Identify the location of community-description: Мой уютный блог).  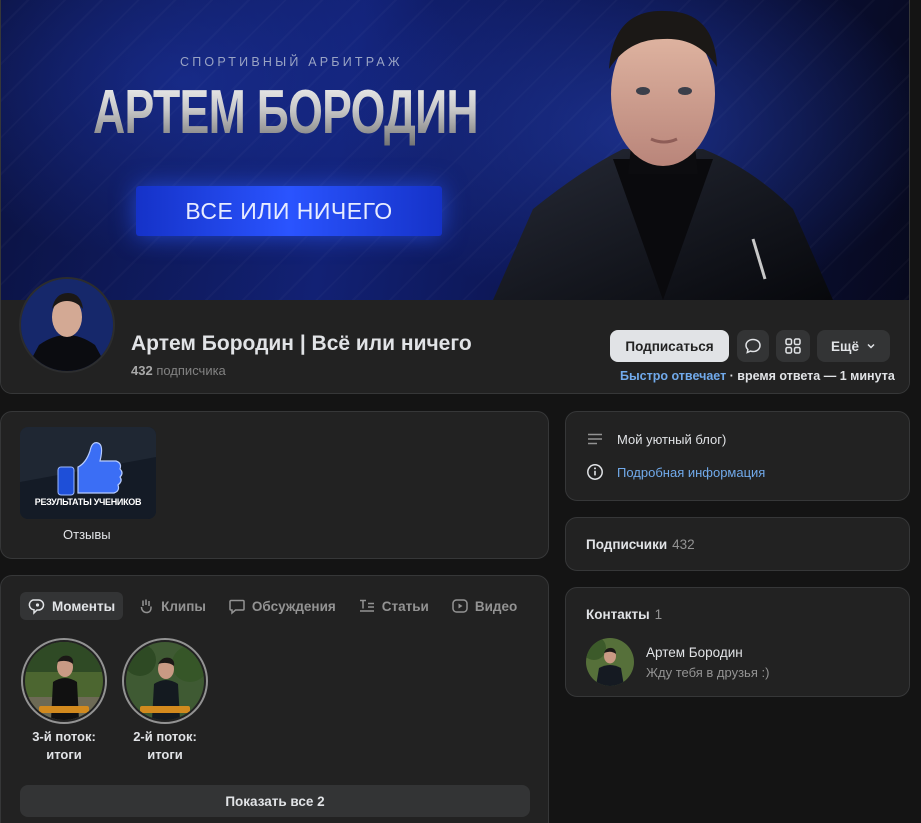
(672, 439).